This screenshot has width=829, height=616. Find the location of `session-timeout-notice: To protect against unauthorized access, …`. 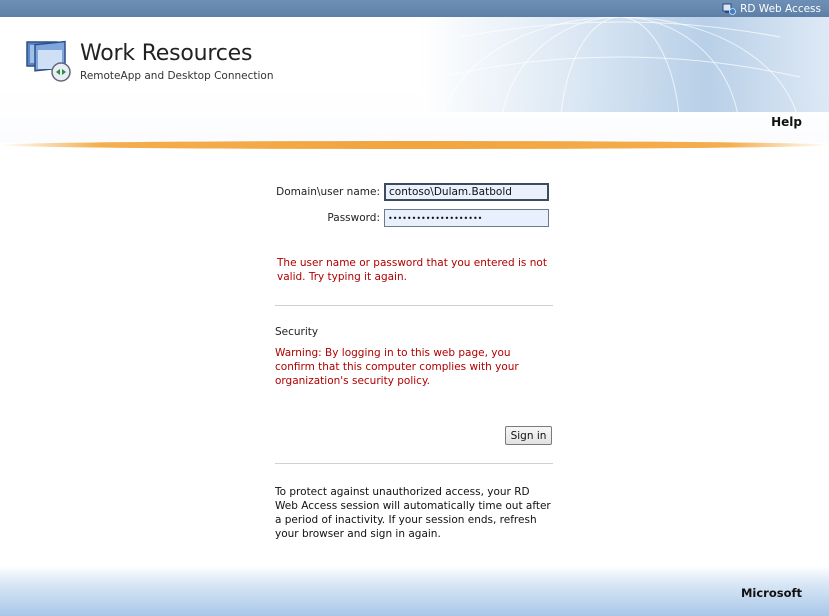

session-timeout-notice: To protect against unauthorized access, … is located at coordinates (415, 513).